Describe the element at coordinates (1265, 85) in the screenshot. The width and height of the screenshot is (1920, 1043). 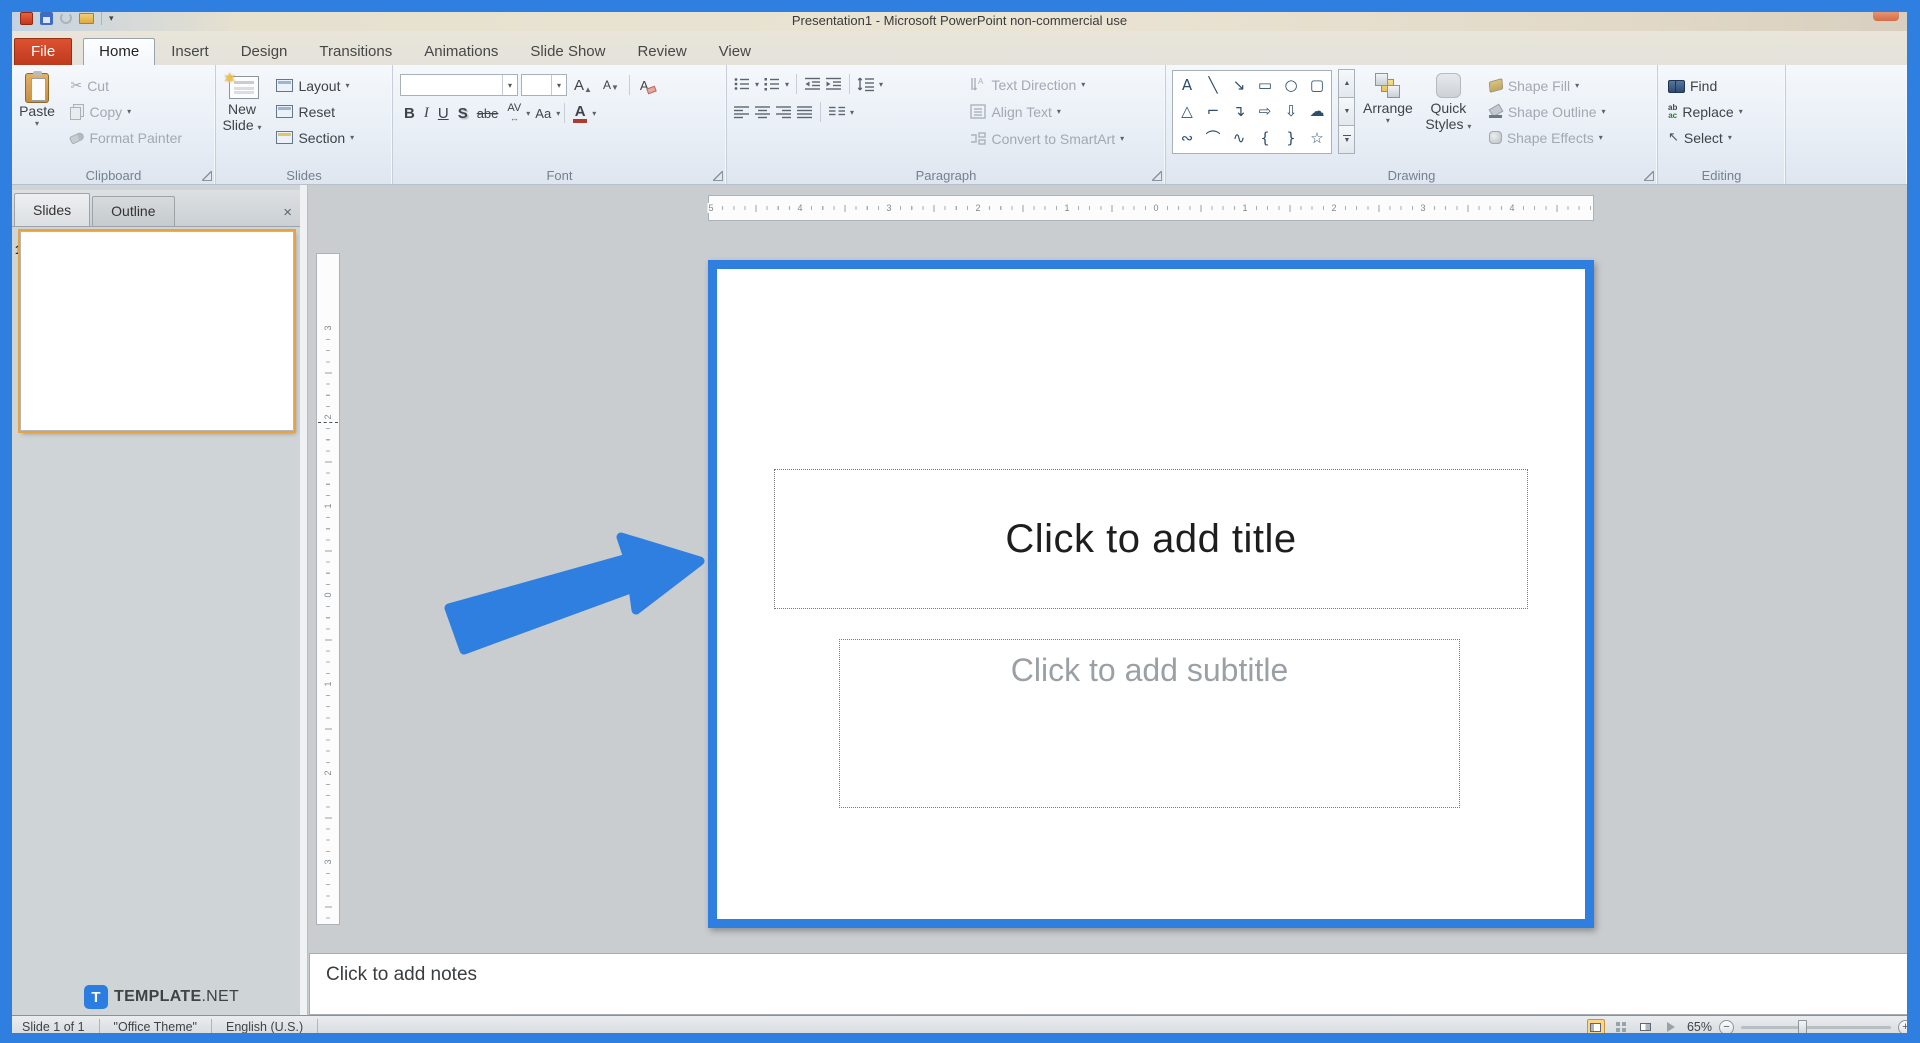
I see `shape-rectangle-icon: ▭` at that location.